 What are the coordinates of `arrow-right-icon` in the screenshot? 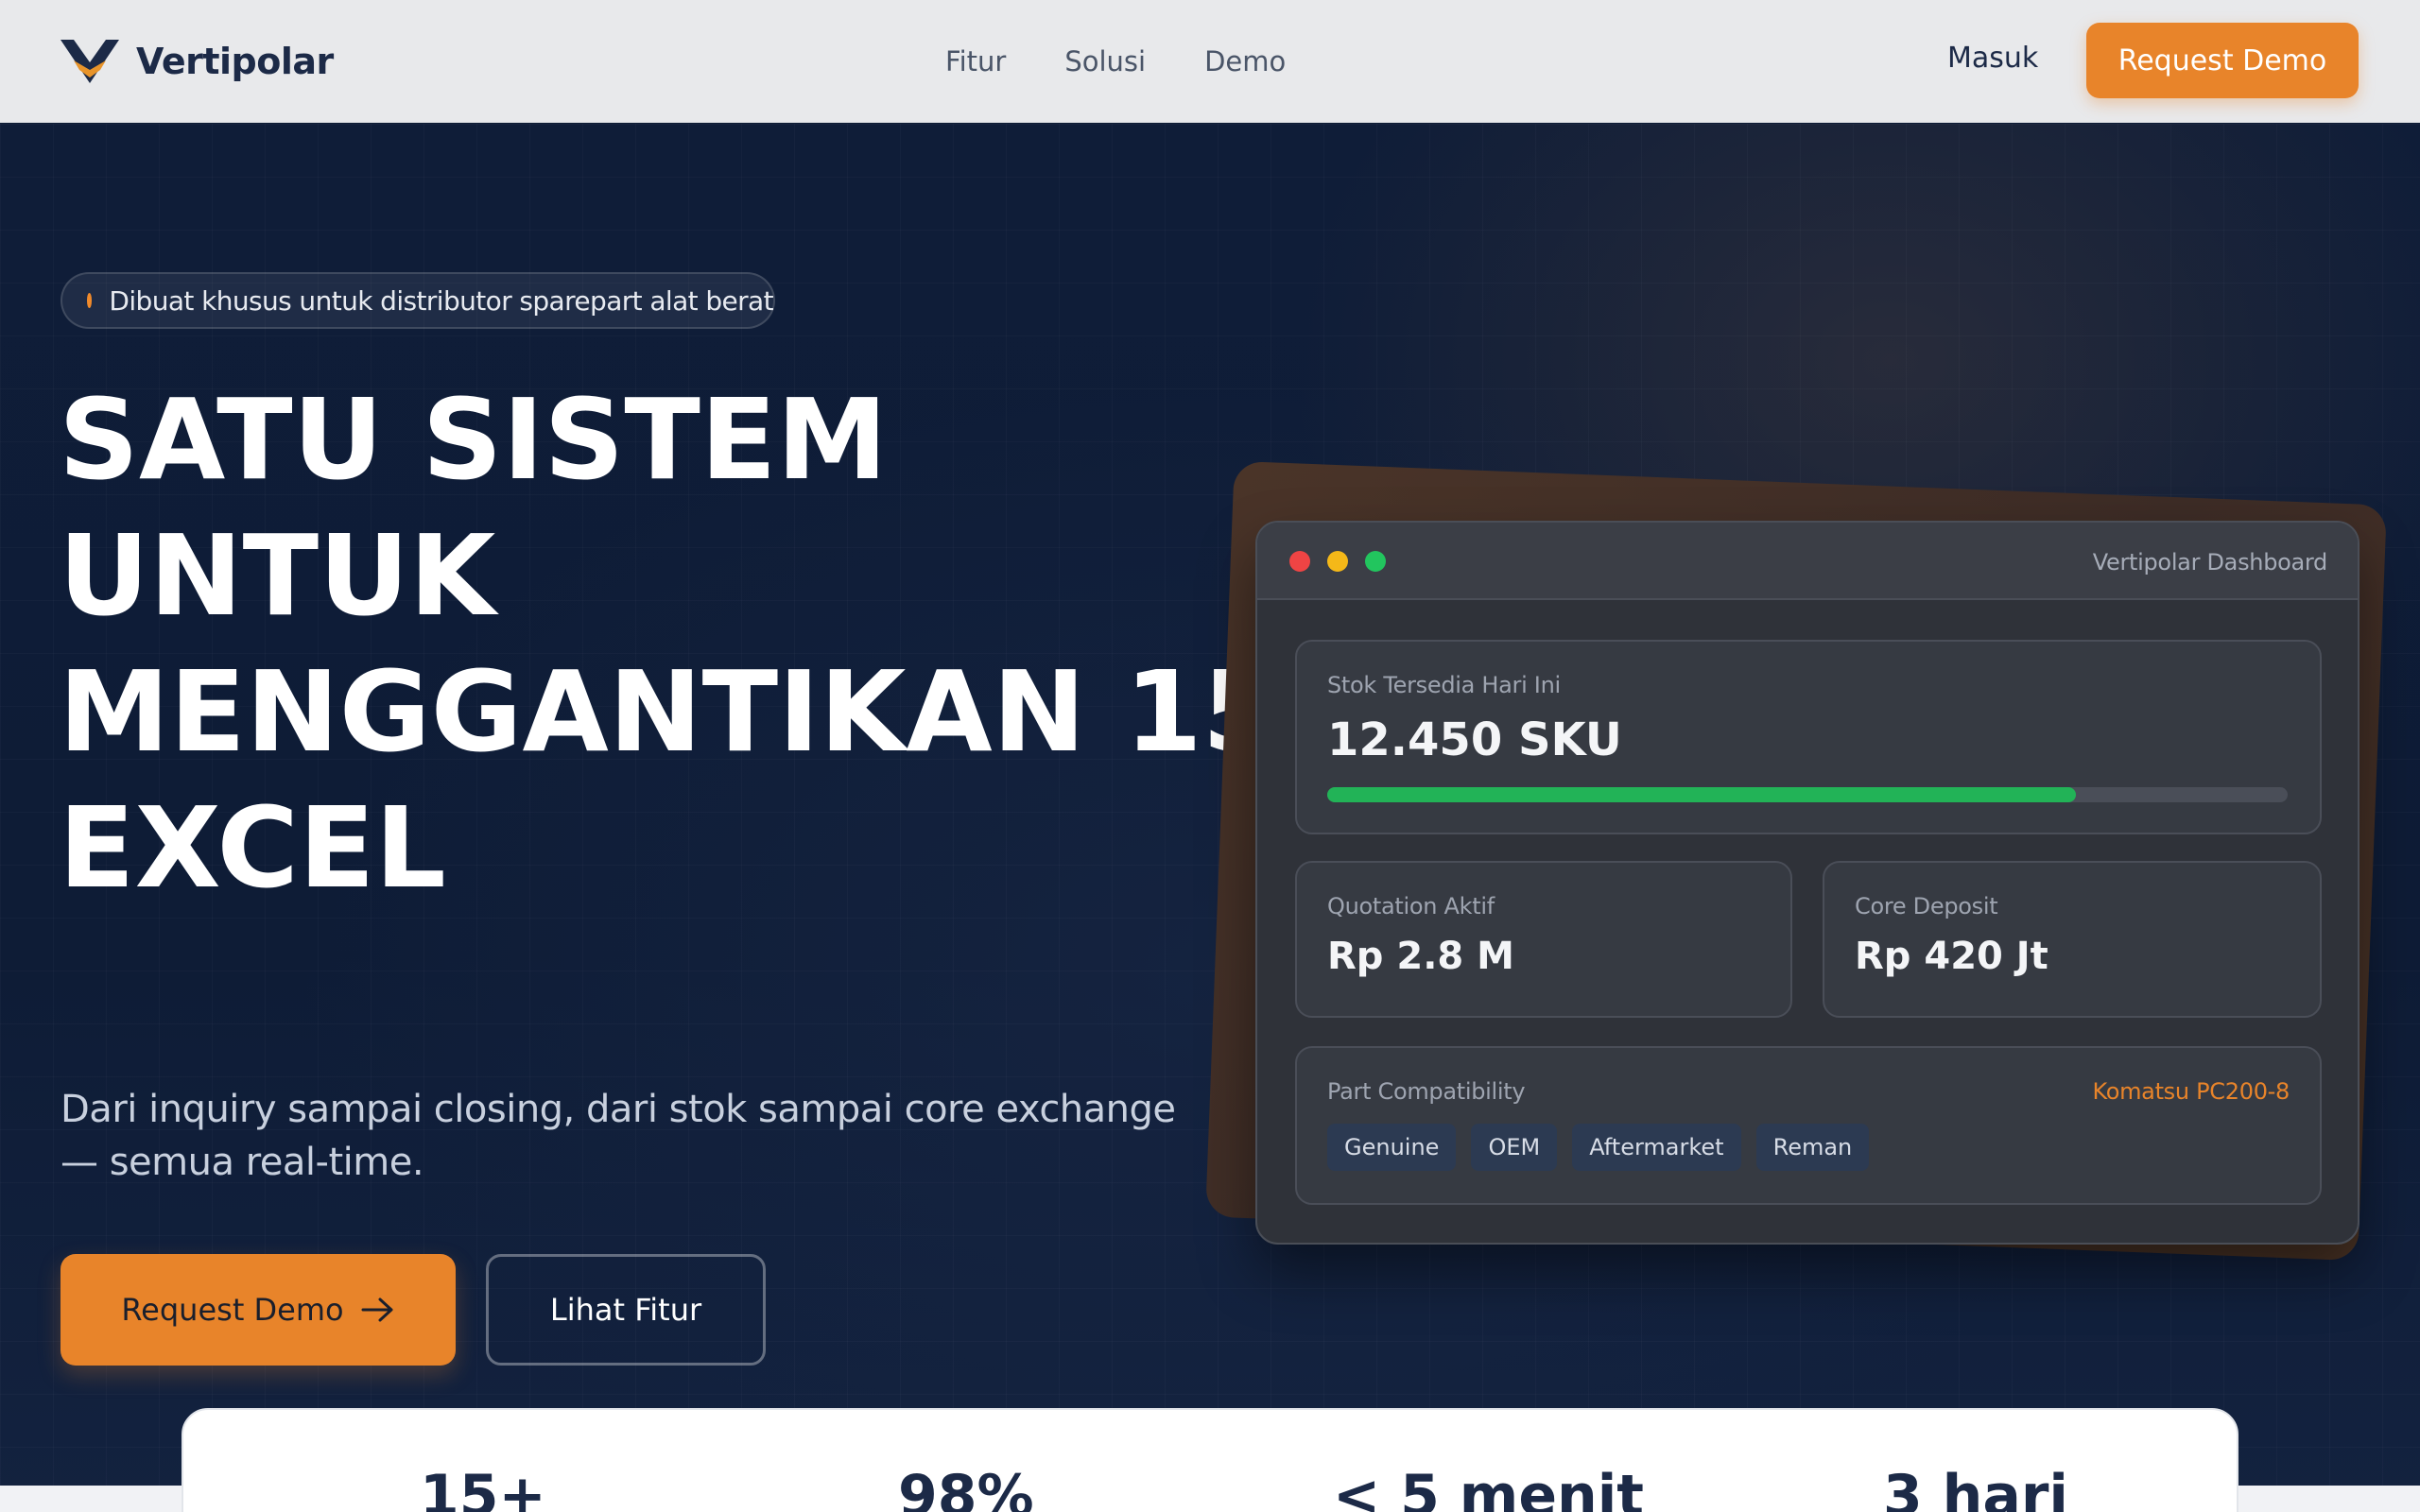 It's located at (377, 1309).